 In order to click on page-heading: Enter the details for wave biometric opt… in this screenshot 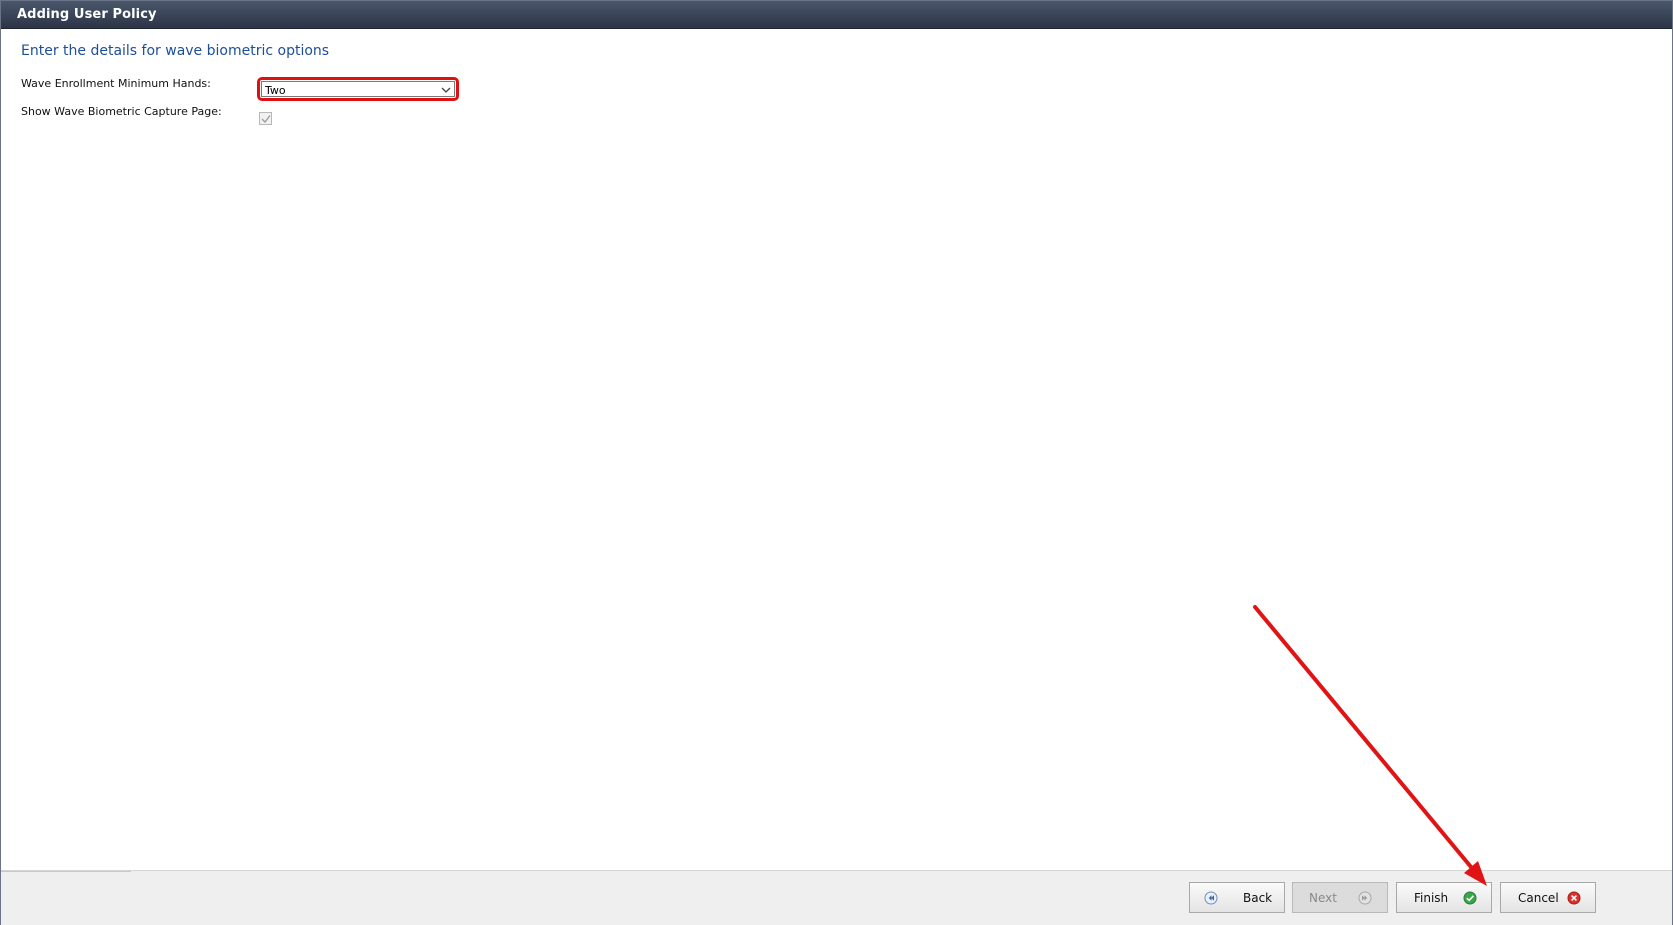, I will do `click(175, 51)`.